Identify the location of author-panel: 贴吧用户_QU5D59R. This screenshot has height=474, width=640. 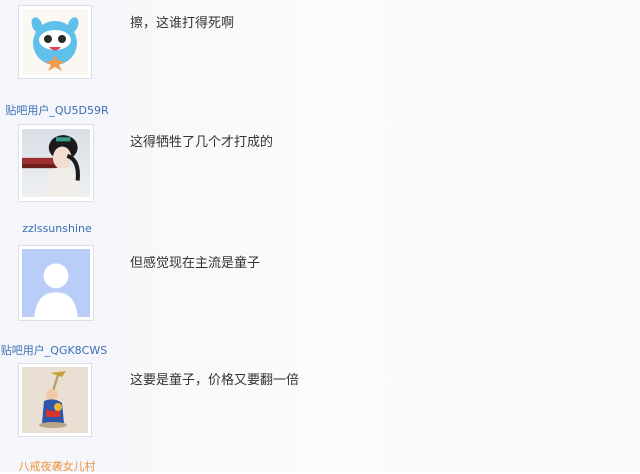
(57, 59).